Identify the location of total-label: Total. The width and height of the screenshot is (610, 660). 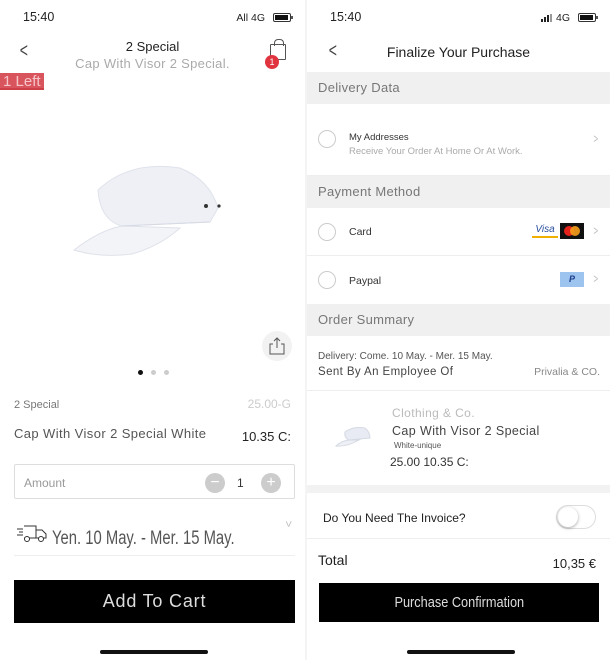
(333, 560).